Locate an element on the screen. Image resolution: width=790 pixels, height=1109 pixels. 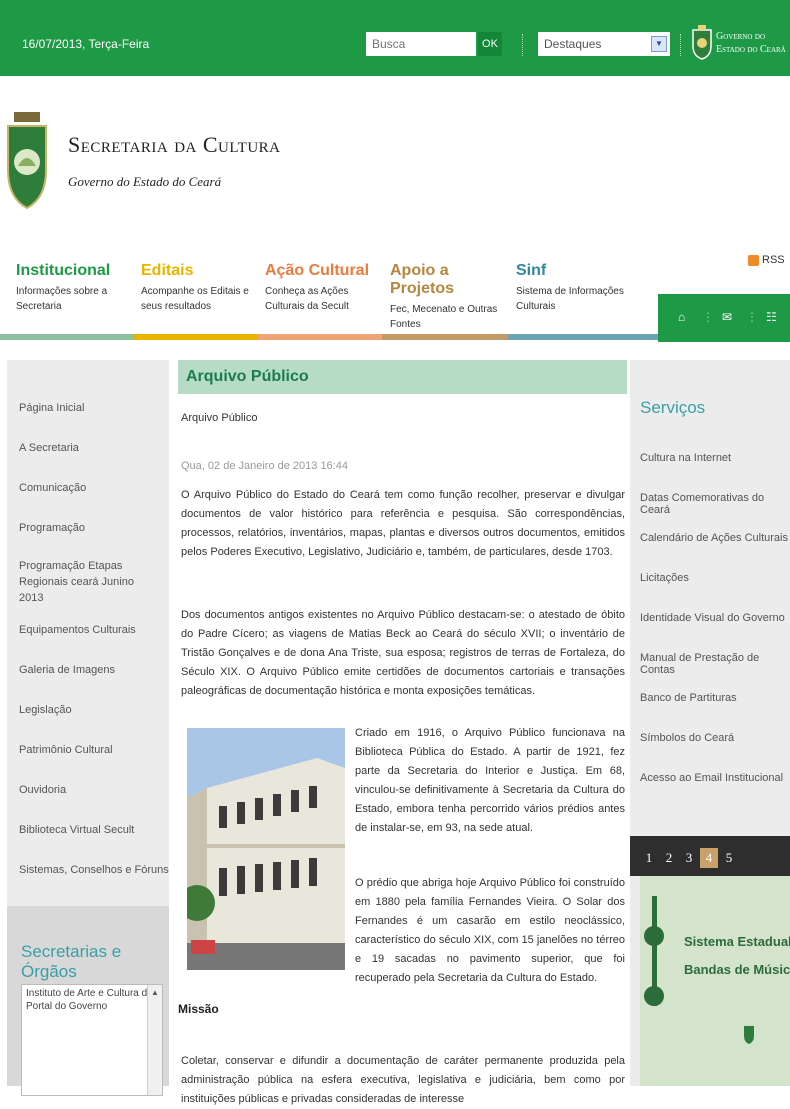
nav-item-title: Editais is located at coordinates (167, 270).